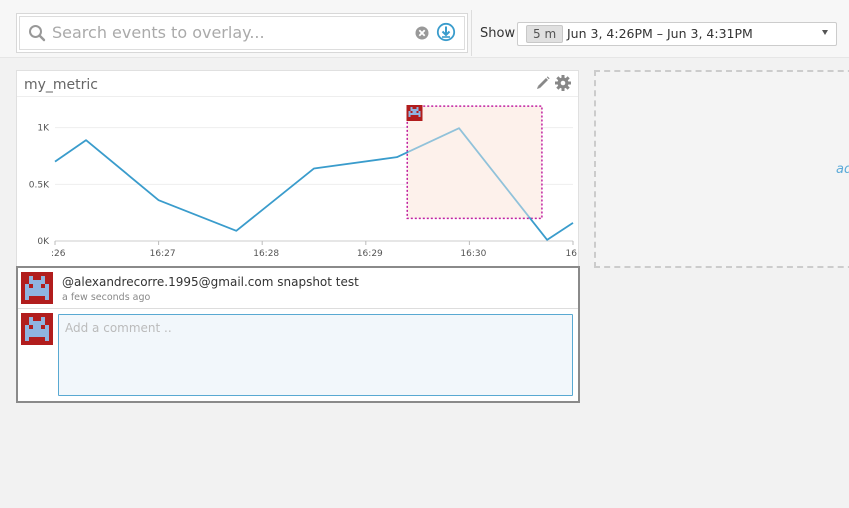 This screenshot has height=508, width=849. I want to click on event-search, so click(242, 33).